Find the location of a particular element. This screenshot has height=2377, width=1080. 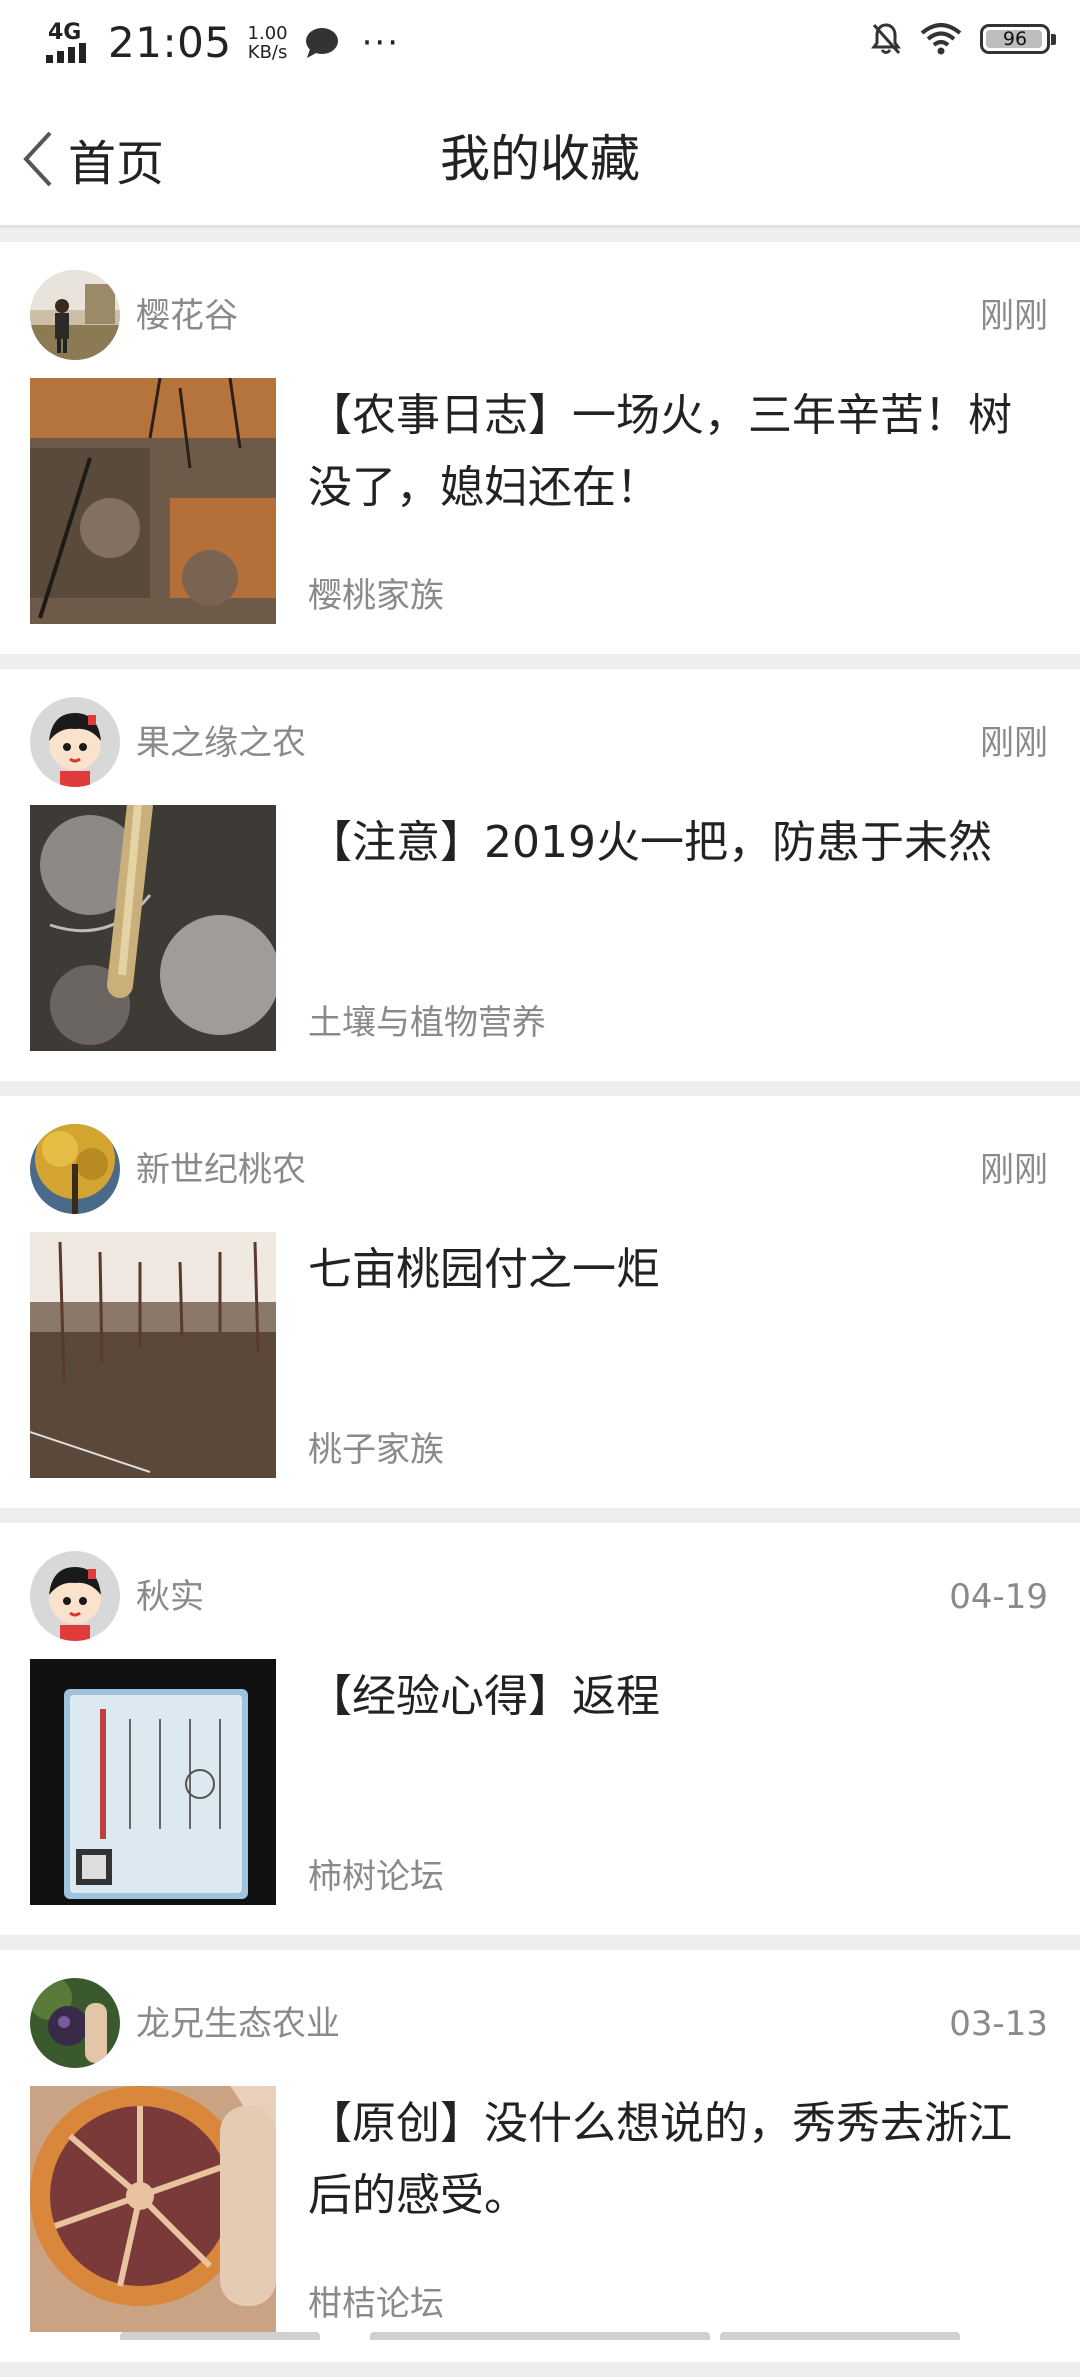

author-name: 龙兄生态农业 is located at coordinates (238, 2024).